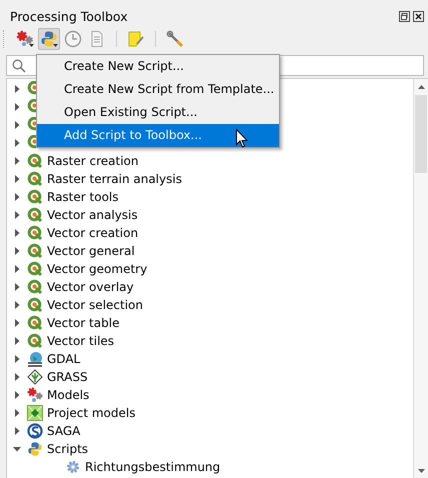 The image size is (428, 478). I want to click on tree-item: Vector table, so click(83, 323).